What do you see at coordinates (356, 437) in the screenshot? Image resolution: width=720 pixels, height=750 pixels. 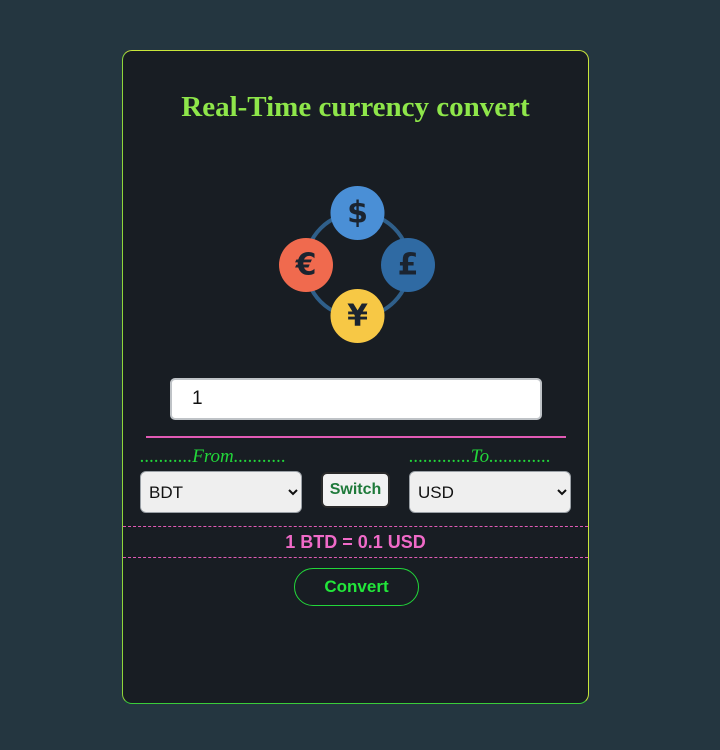 I see `divider` at bounding box center [356, 437].